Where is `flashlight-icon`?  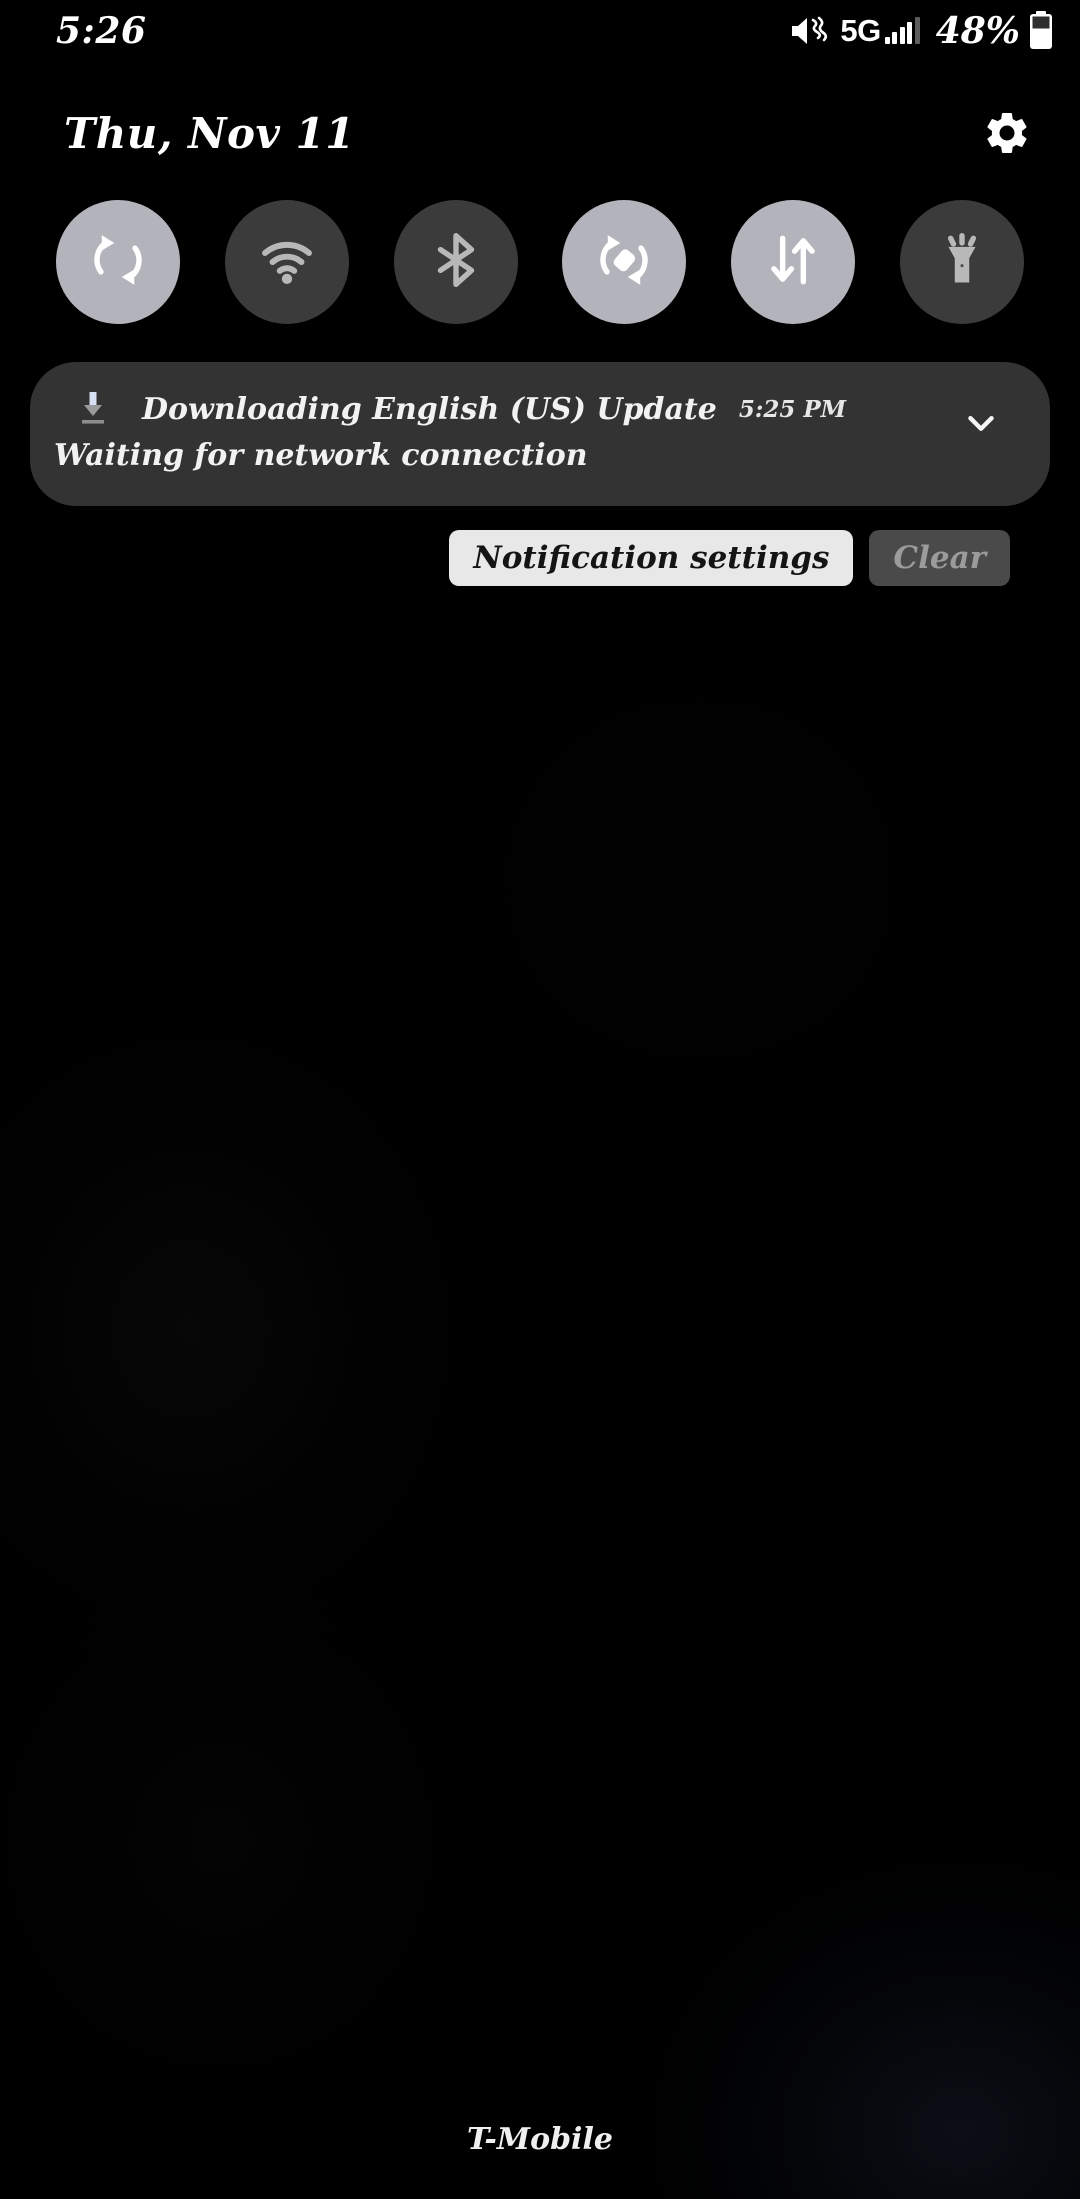
flashlight-icon is located at coordinates (962, 262).